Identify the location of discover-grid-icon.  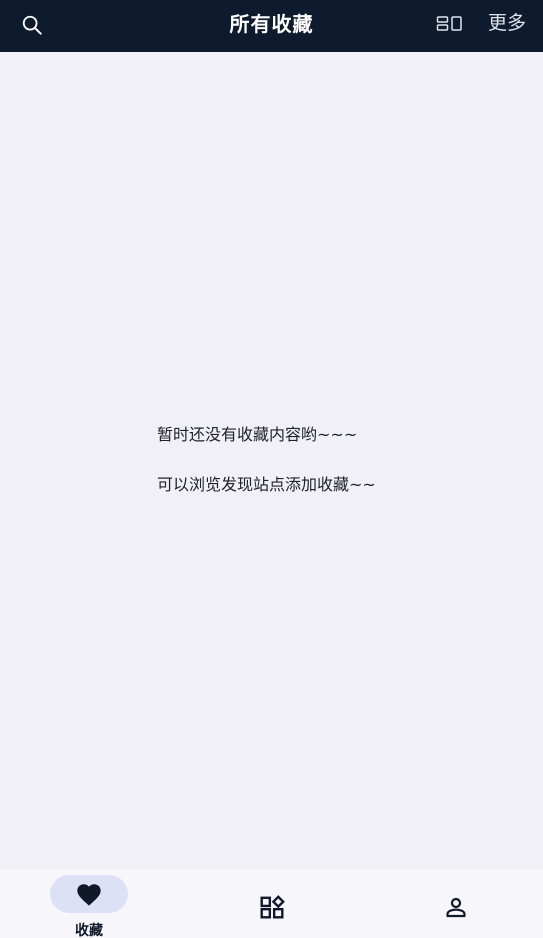
(272, 907).